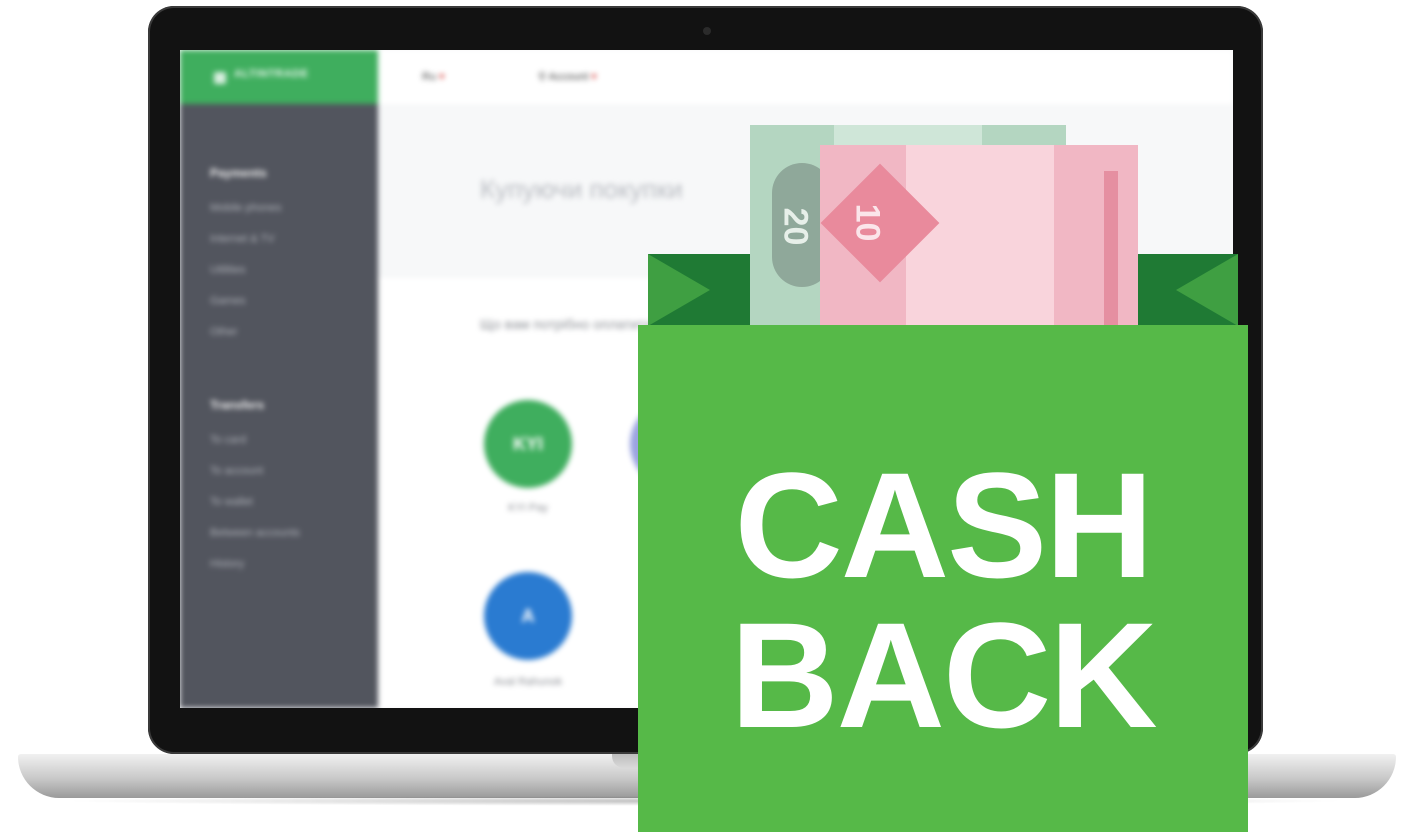 The width and height of the screenshot is (1408, 832). What do you see at coordinates (228, 440) in the screenshot?
I see `sidebar-item: To card` at bounding box center [228, 440].